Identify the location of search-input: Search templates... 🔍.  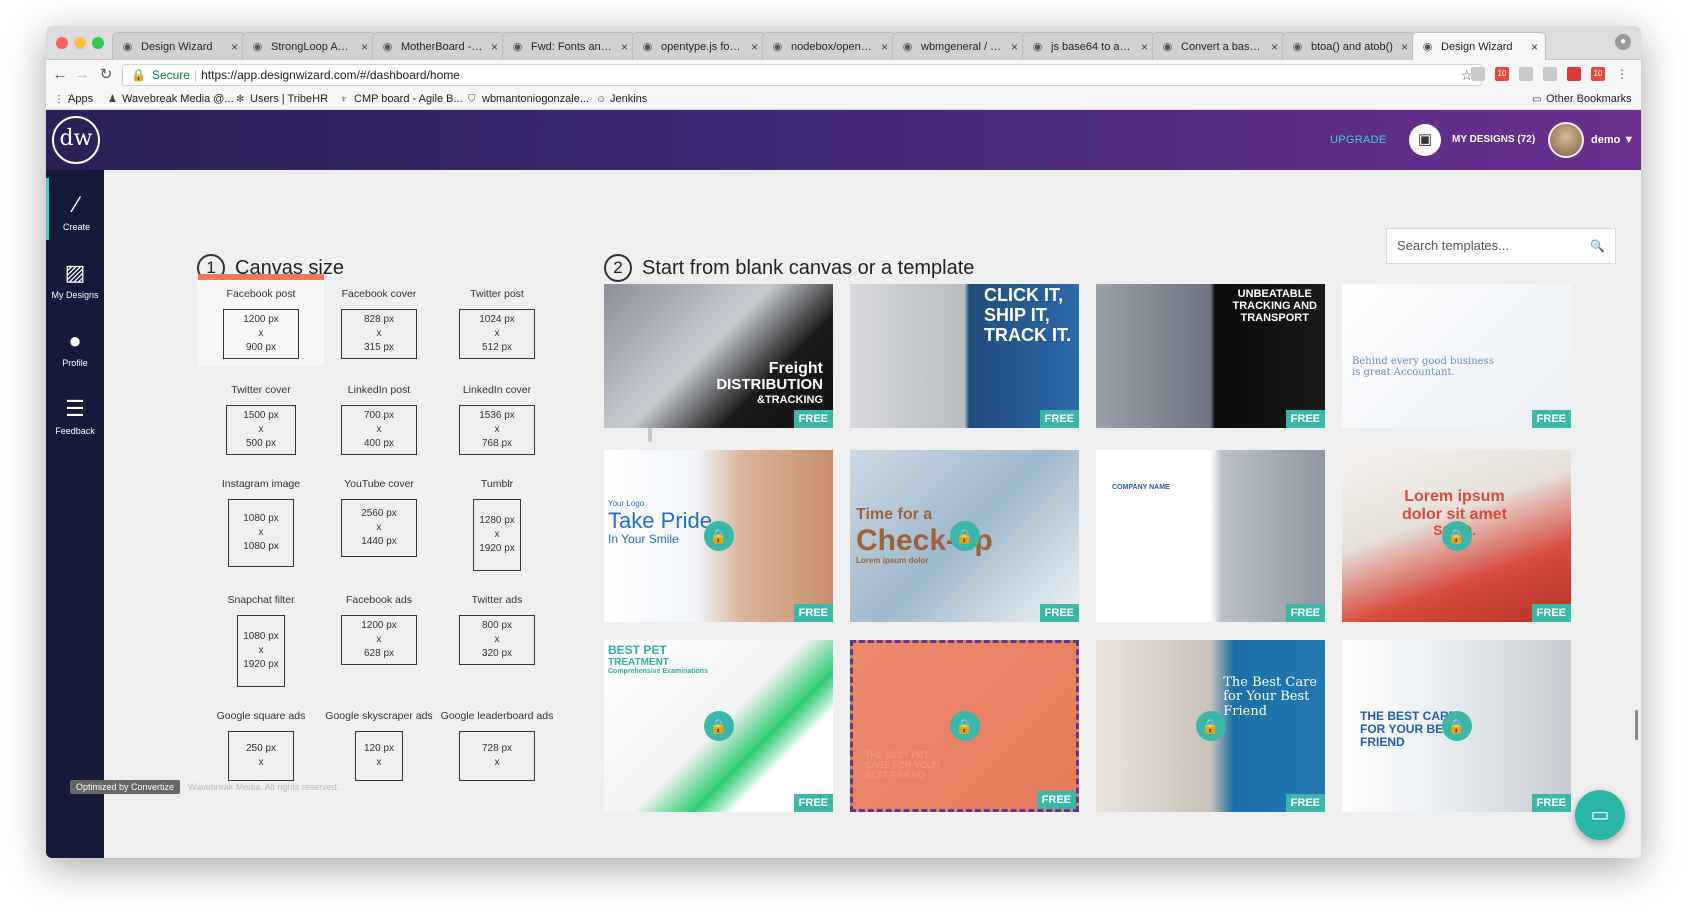
(1501, 246).